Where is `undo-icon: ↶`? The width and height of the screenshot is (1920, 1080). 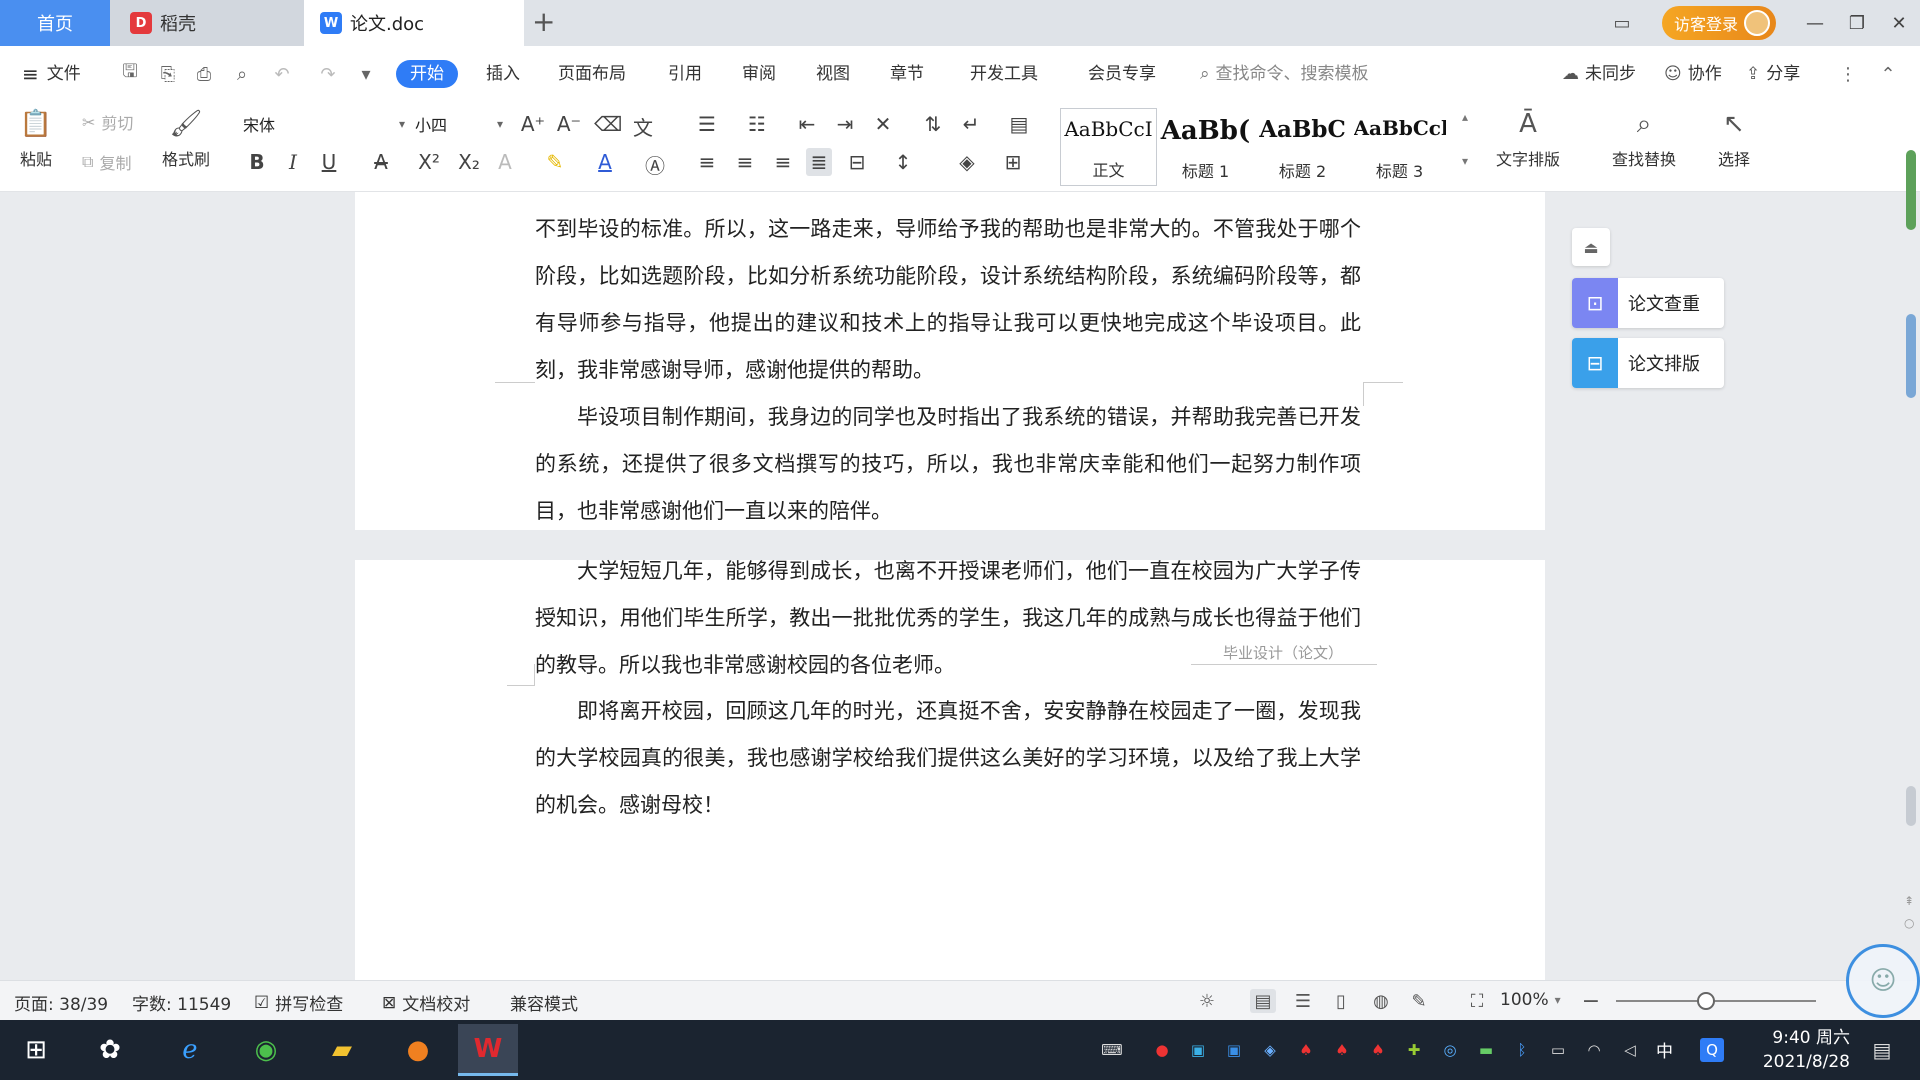 undo-icon: ↶ is located at coordinates (282, 74).